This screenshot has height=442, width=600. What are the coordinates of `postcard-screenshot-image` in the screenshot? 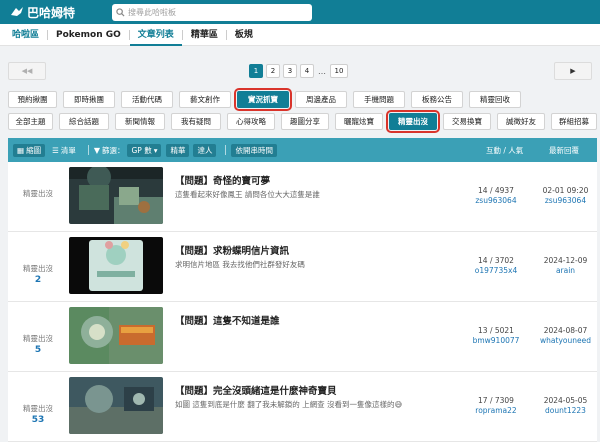 It's located at (116, 265).